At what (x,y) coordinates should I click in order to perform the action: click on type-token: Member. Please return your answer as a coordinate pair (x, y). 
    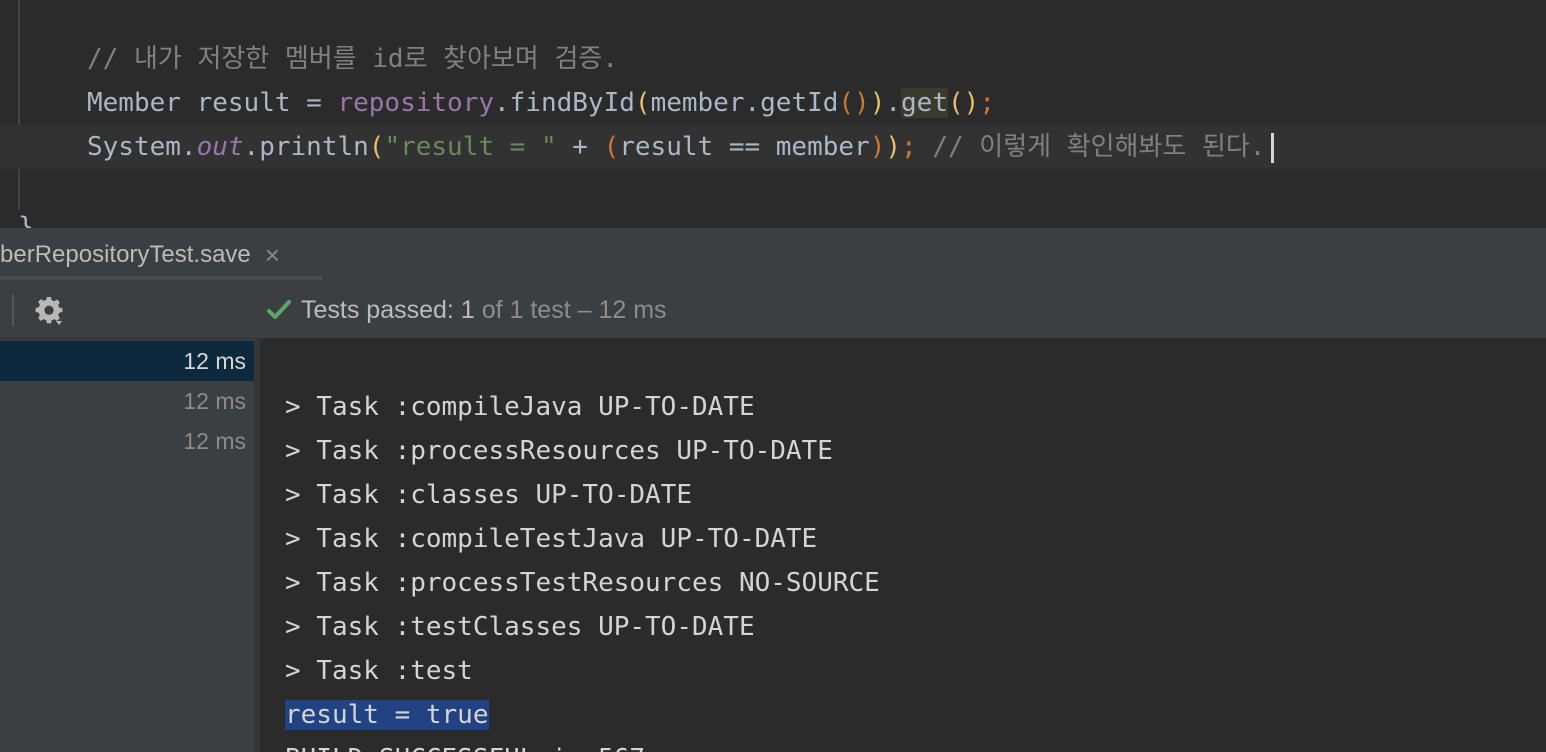
    Looking at the image, I should click on (134, 103).